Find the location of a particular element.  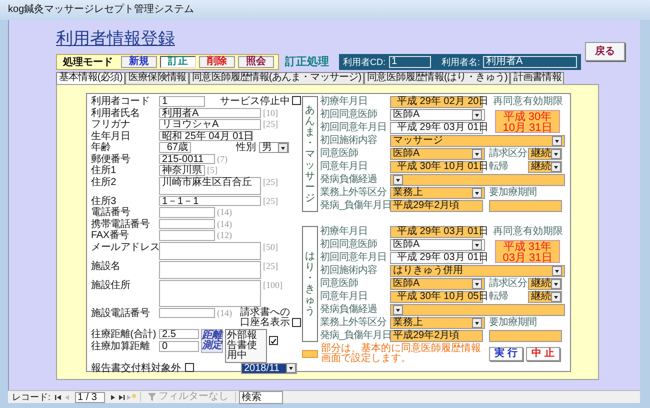

length-hint: [25] is located at coordinates (270, 182).